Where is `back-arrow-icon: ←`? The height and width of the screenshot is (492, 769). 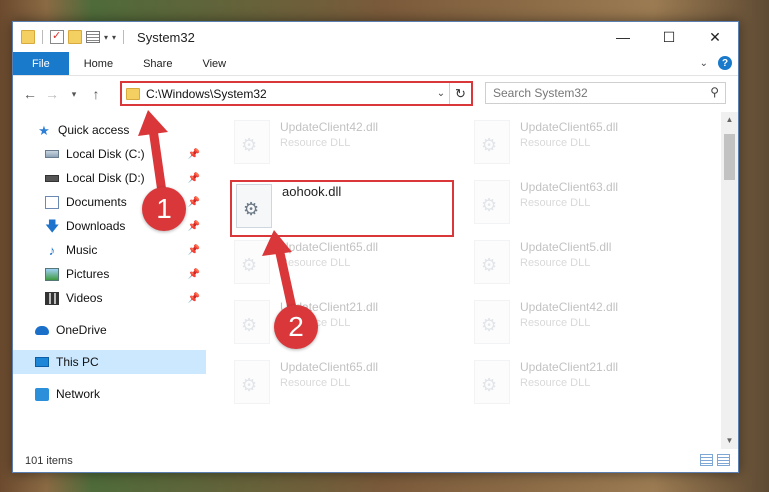 back-arrow-icon: ← is located at coordinates (30, 94).